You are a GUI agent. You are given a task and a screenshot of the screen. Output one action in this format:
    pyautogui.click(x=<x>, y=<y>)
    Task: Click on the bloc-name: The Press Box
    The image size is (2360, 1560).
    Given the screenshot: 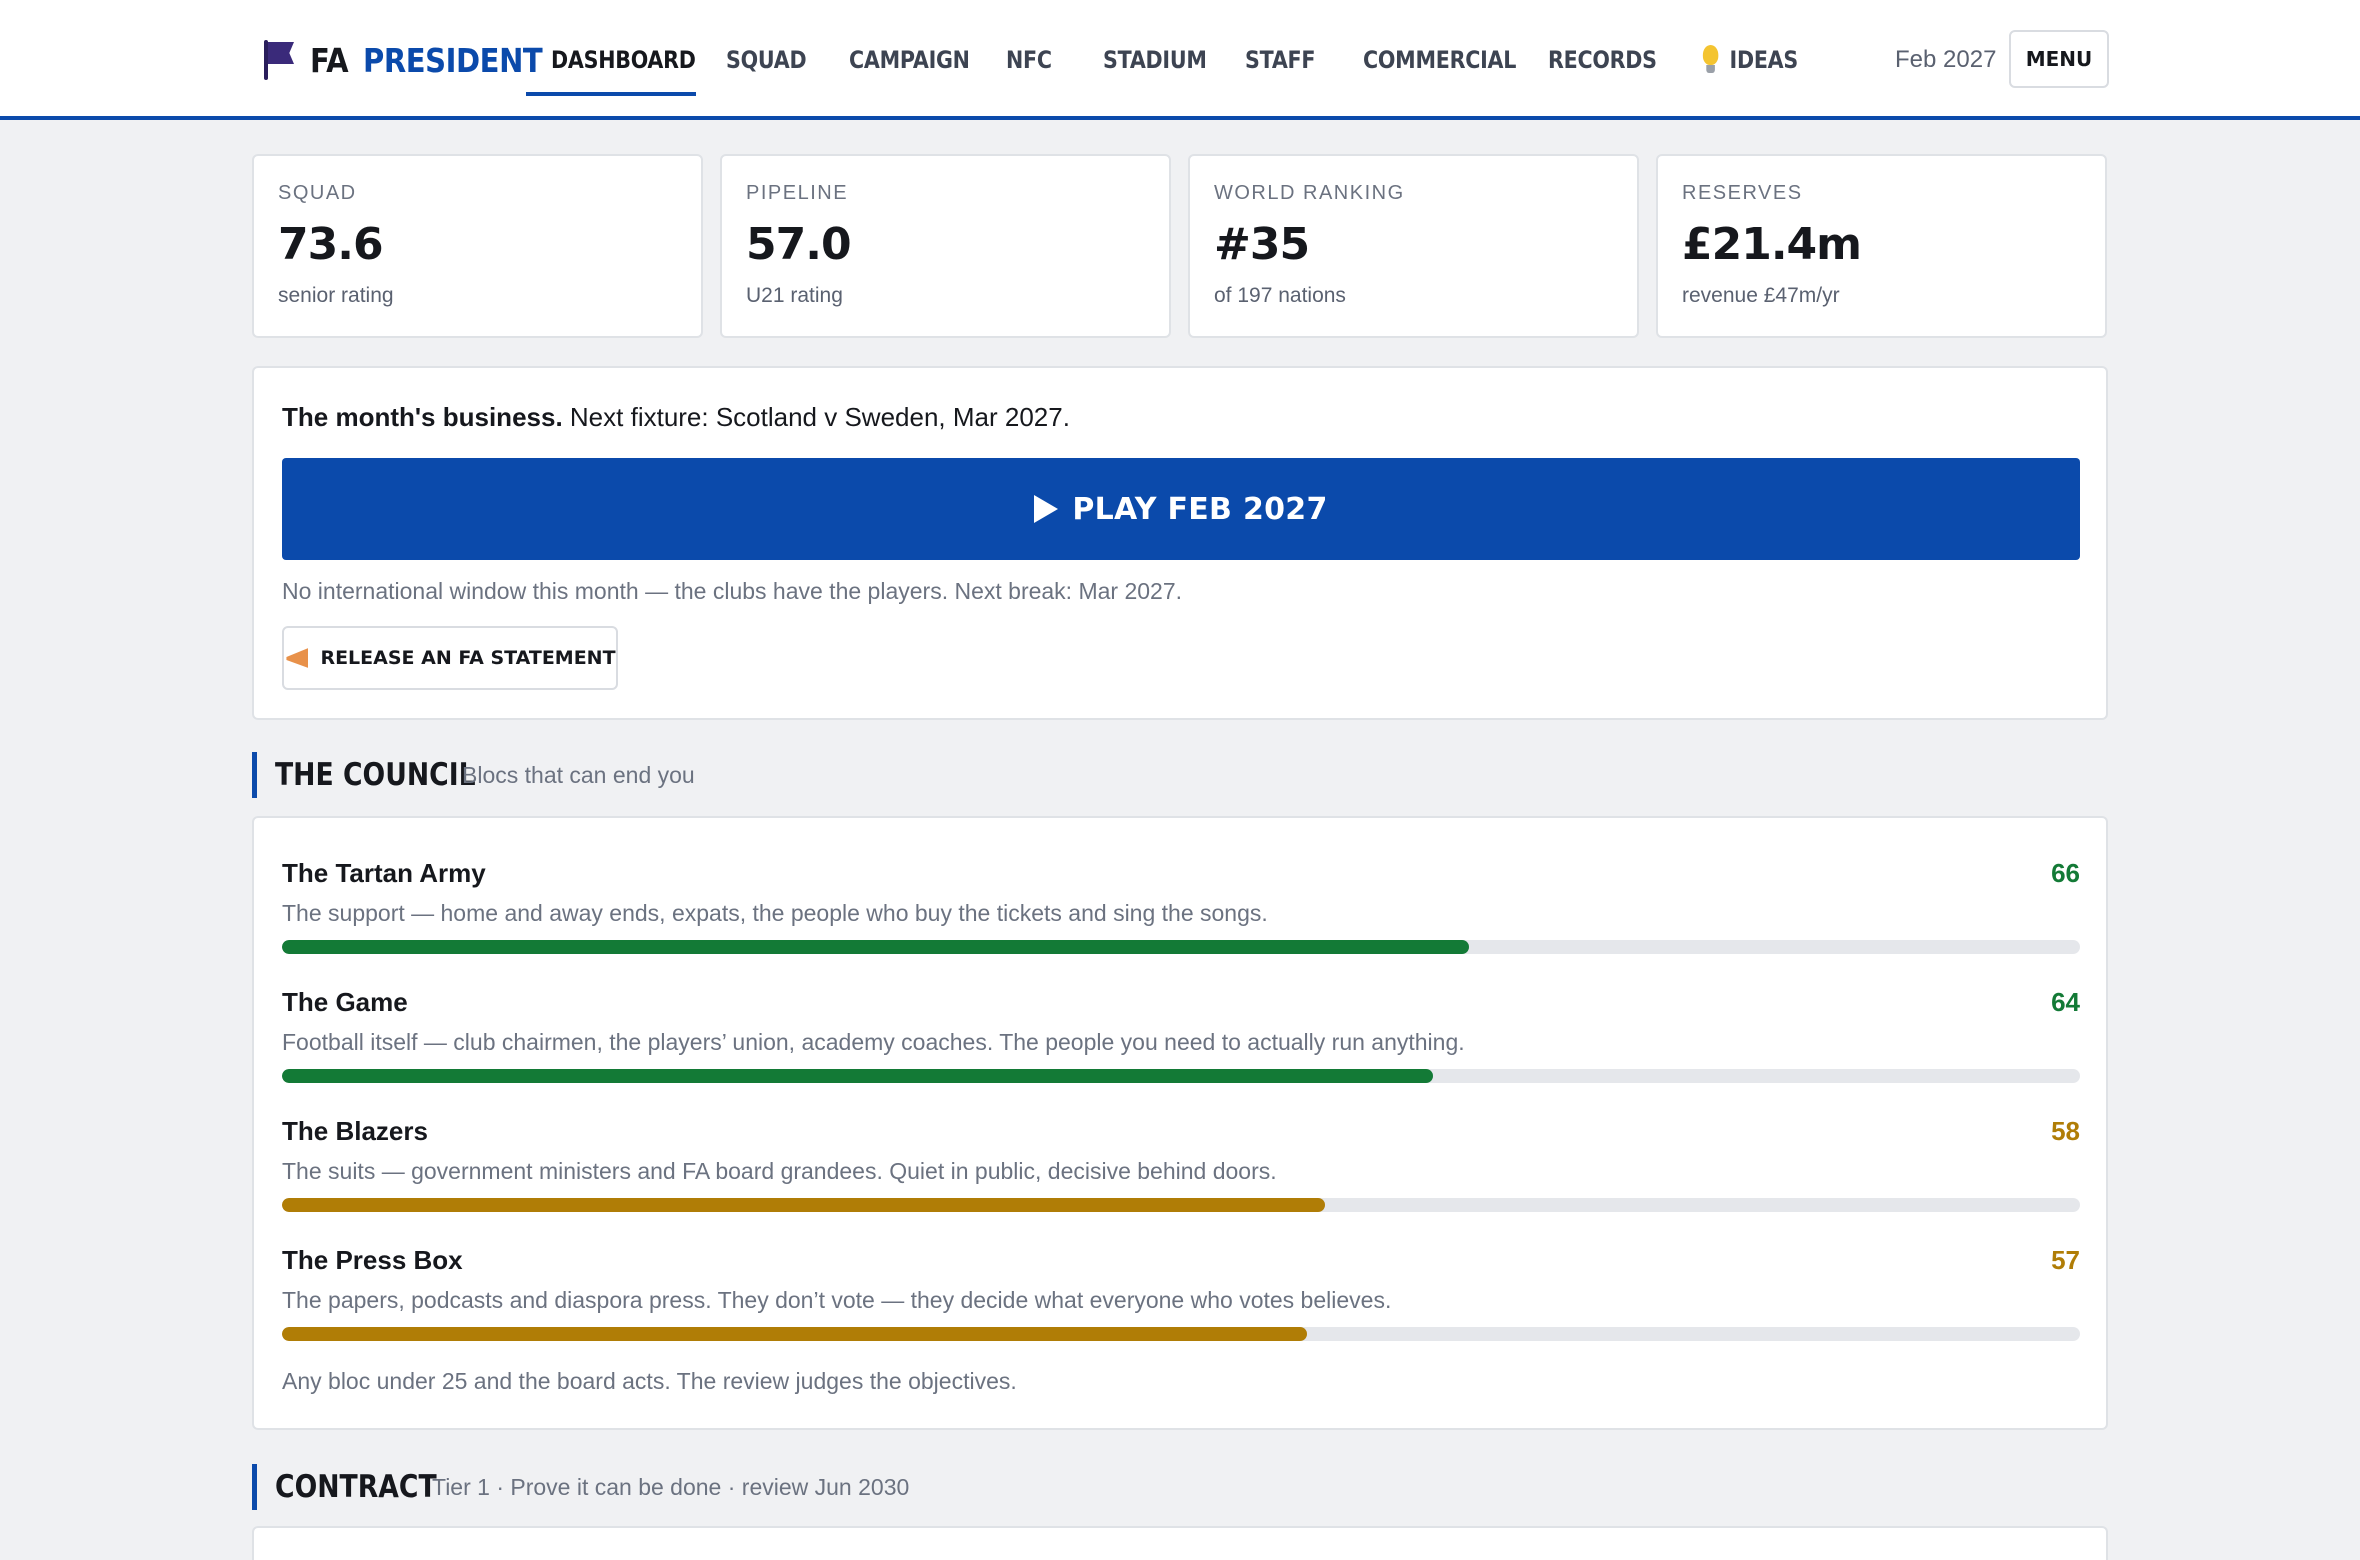 What is the action you would take?
    pyautogui.click(x=372, y=1260)
    